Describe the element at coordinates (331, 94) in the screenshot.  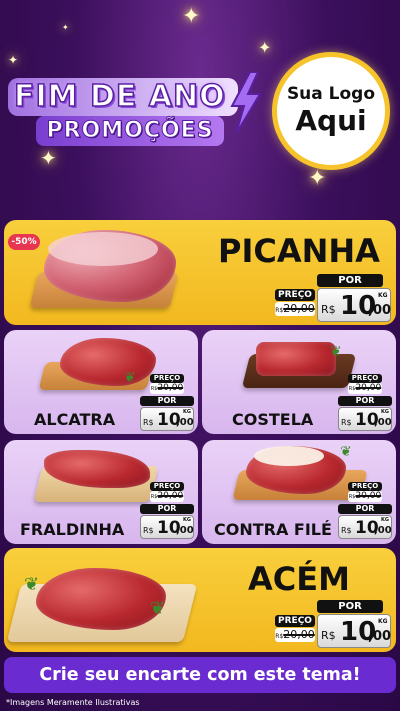
I see `logo-line-1: Sua Logo` at that location.